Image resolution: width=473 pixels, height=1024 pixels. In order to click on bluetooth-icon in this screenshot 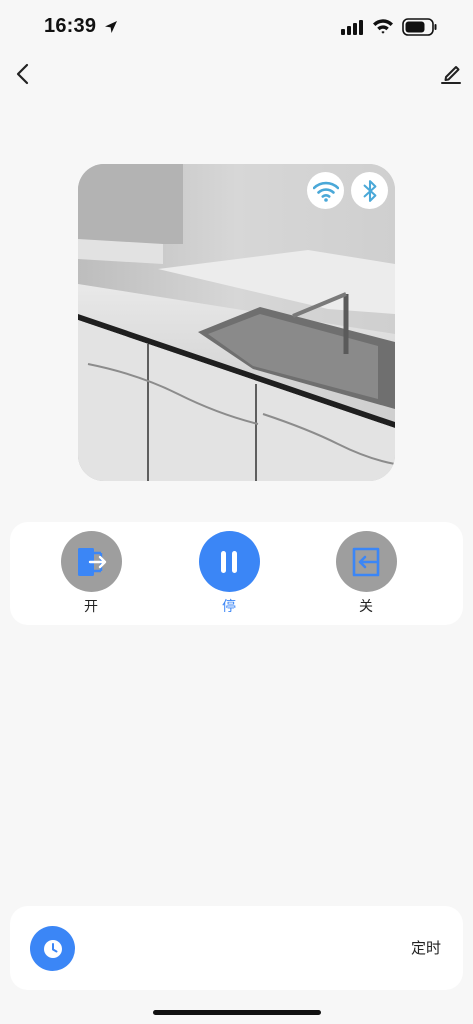, I will do `click(369, 190)`.